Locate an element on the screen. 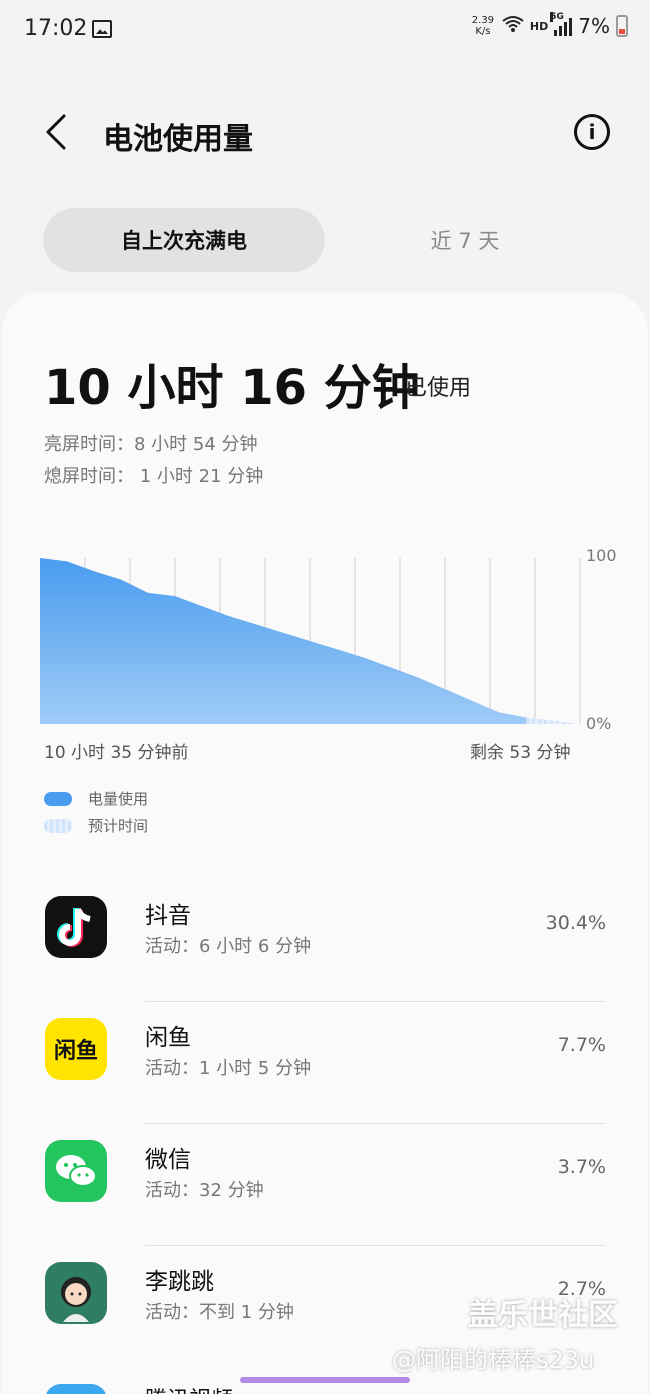 This screenshot has width=650, height=1394. app-activity: 活动：不到 1 分钟 is located at coordinates (219, 1312).